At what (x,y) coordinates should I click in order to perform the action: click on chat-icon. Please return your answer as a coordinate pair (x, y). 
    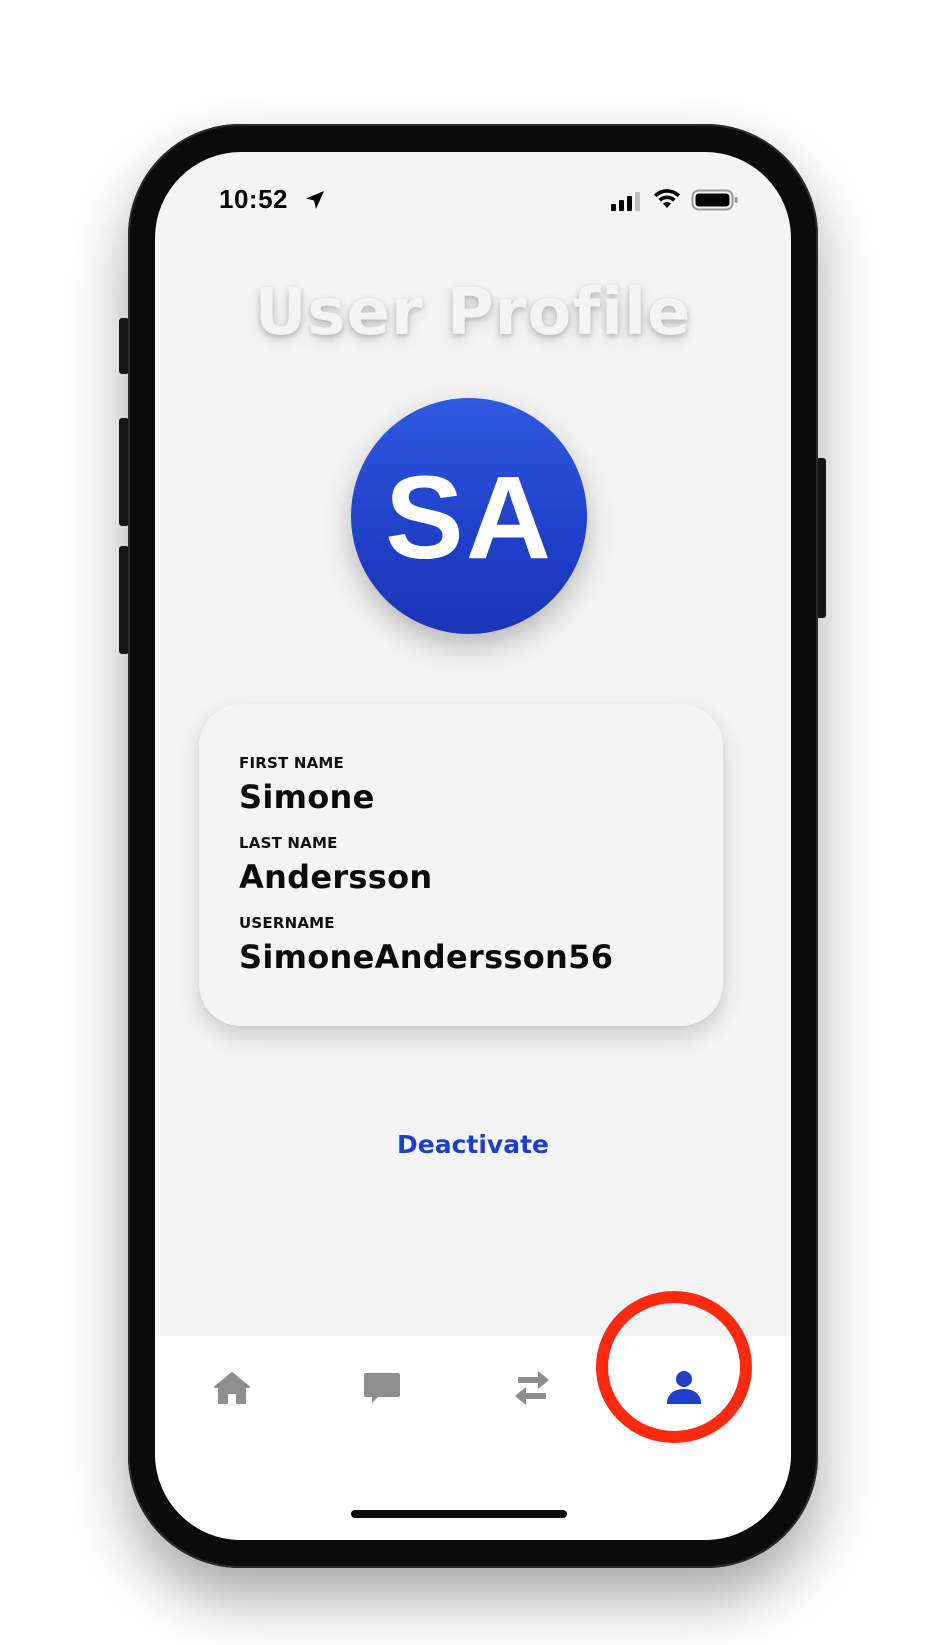
    Looking at the image, I should click on (382, 1388).